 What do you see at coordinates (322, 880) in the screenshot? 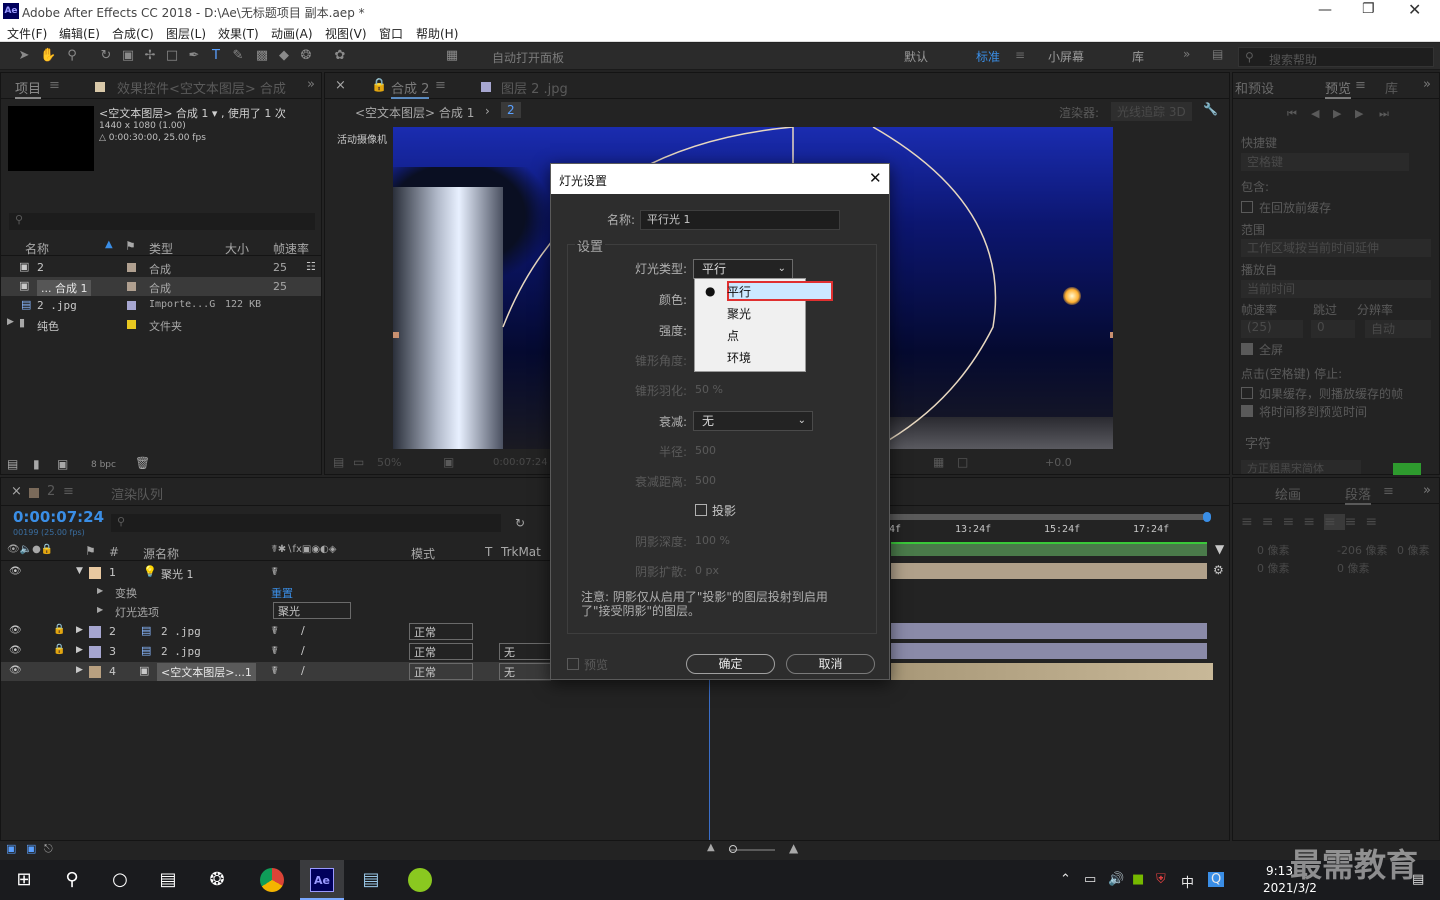
I see `ae-taskbar-icon: Ae` at bounding box center [322, 880].